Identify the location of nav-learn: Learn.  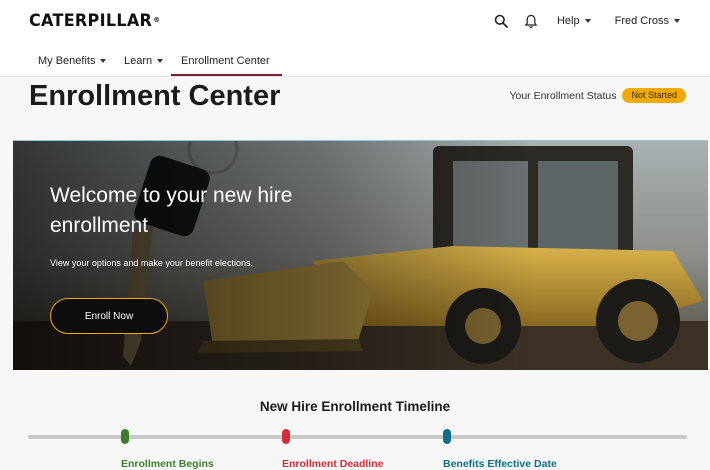
(144, 61).